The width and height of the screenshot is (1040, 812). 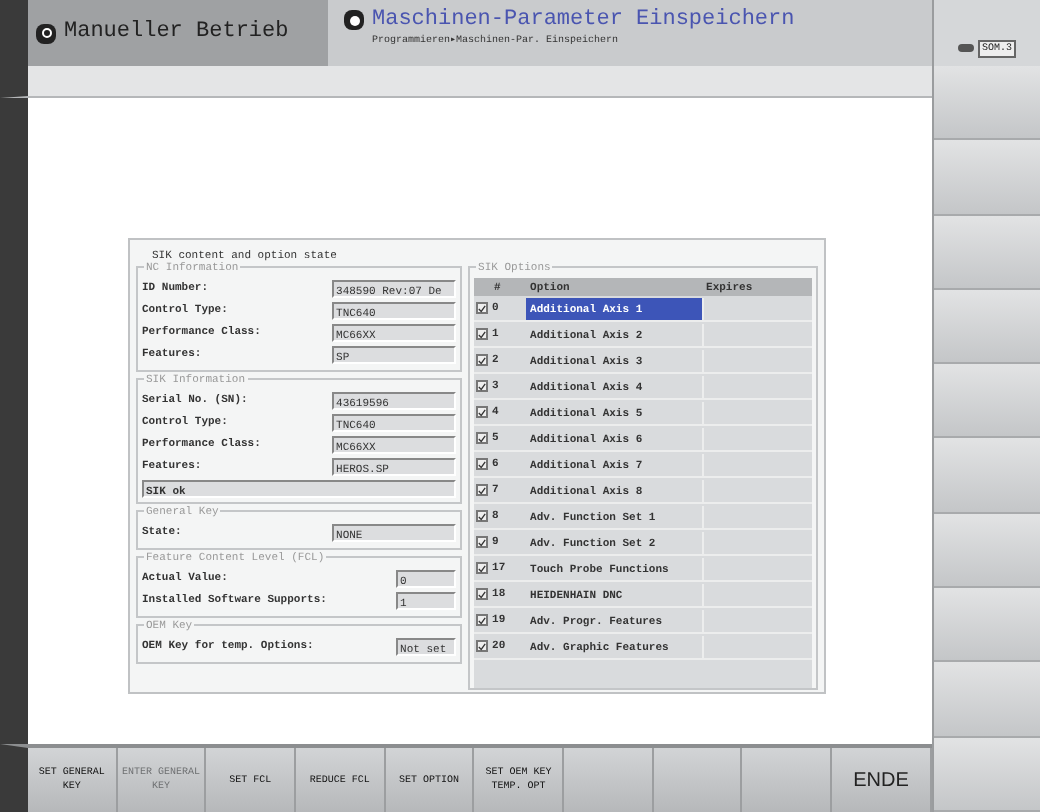 I want to click on mode-tab: Manueller Betrieb, so click(x=178, y=33).